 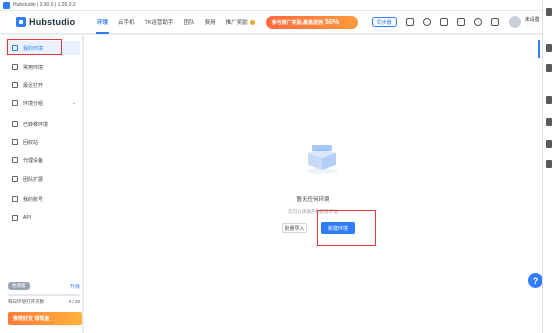 I want to click on help-circle-icon, so click(x=426, y=22).